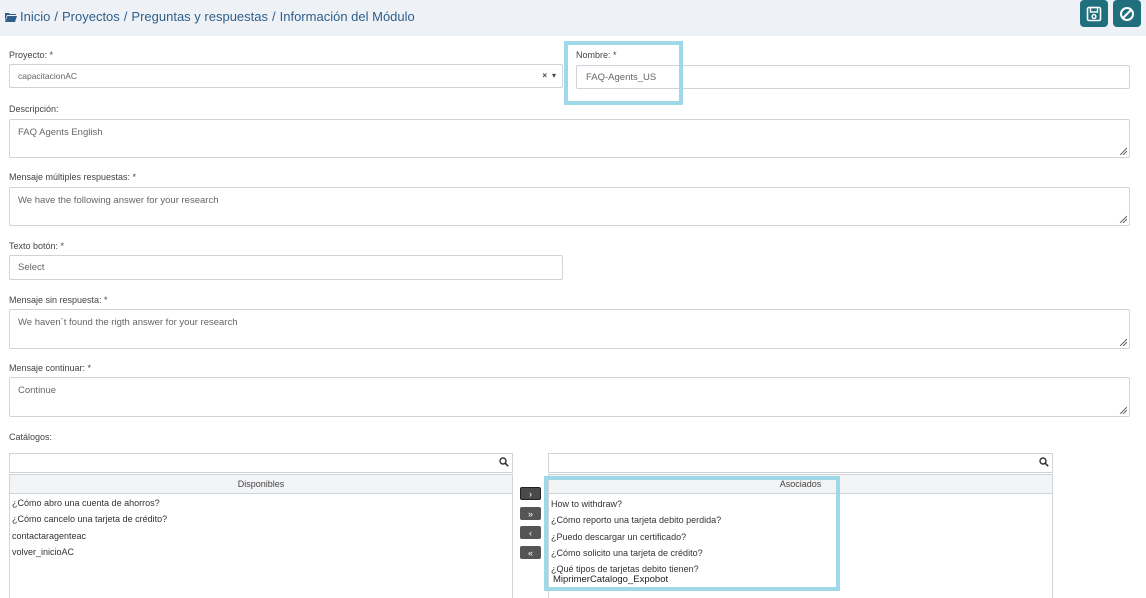  I want to click on move-all-left-button: «, so click(530, 552).